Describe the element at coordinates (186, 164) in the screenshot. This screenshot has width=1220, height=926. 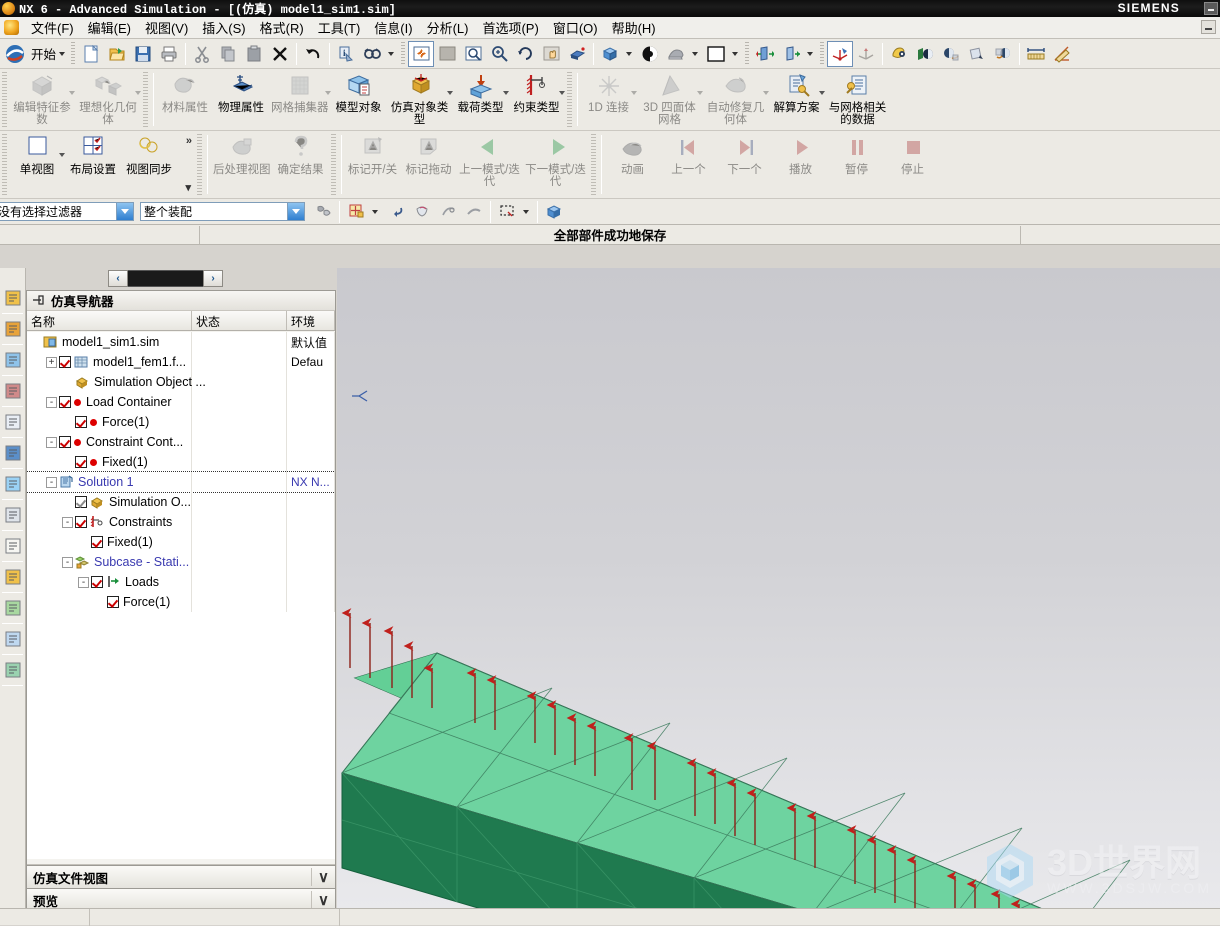
I see `ribbon-overflow-button: » ▾` at that location.